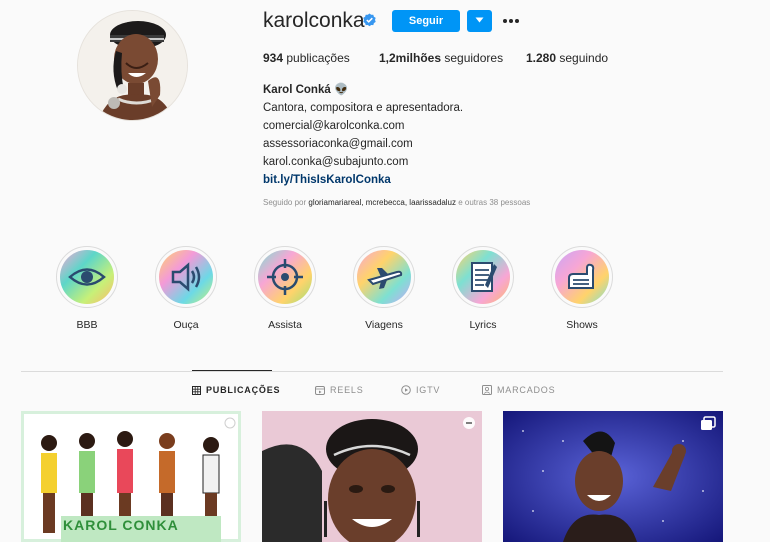 The width and height of the screenshot is (770, 542). I want to click on tabs-divider, so click(372, 371).